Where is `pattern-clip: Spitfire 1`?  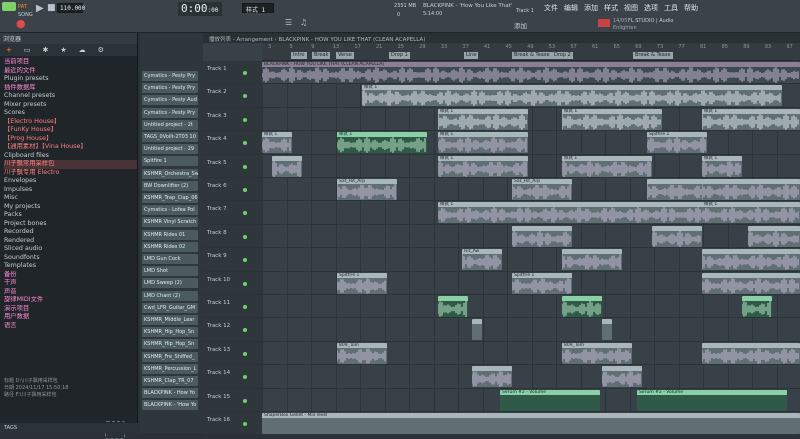
pattern-clip: Spitfire 1 is located at coordinates (362, 283).